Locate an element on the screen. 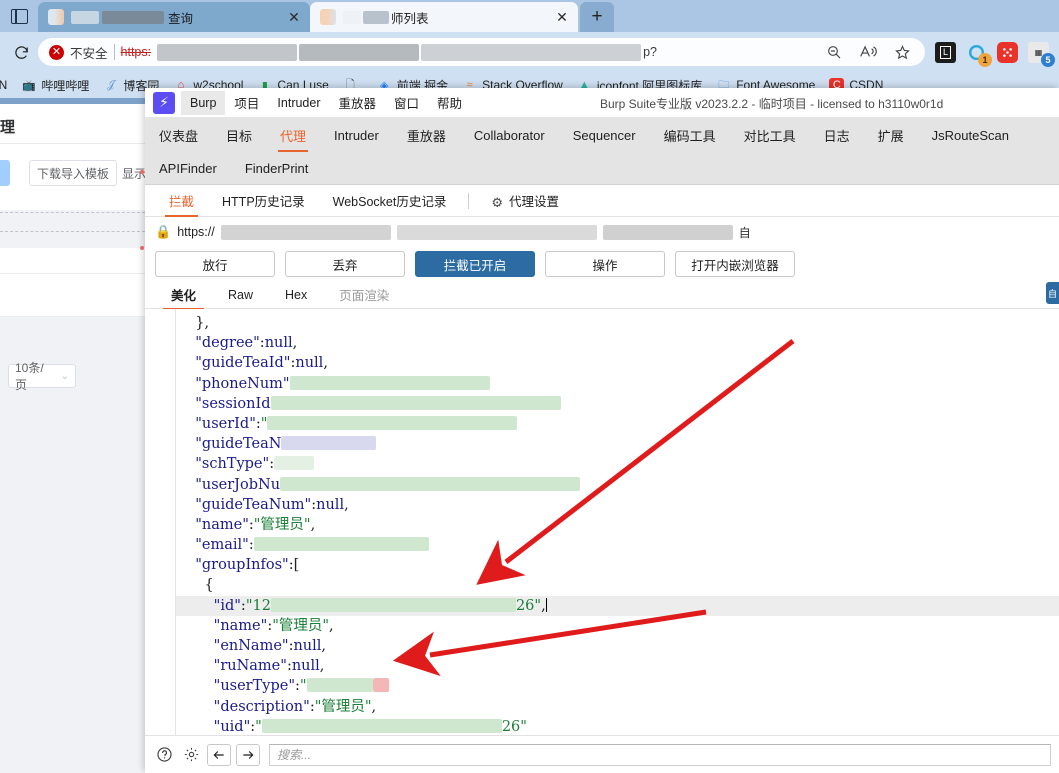 The image size is (1059, 773). tab-finderprint: FinderPrint is located at coordinates (277, 168).